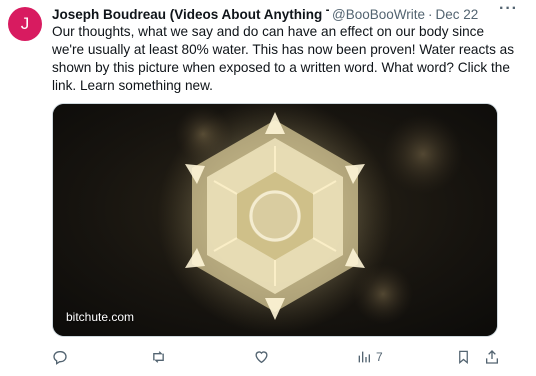 Image resolution: width=536 pixels, height=376 pixels. What do you see at coordinates (364, 357) in the screenshot?
I see `views-icon` at bounding box center [364, 357].